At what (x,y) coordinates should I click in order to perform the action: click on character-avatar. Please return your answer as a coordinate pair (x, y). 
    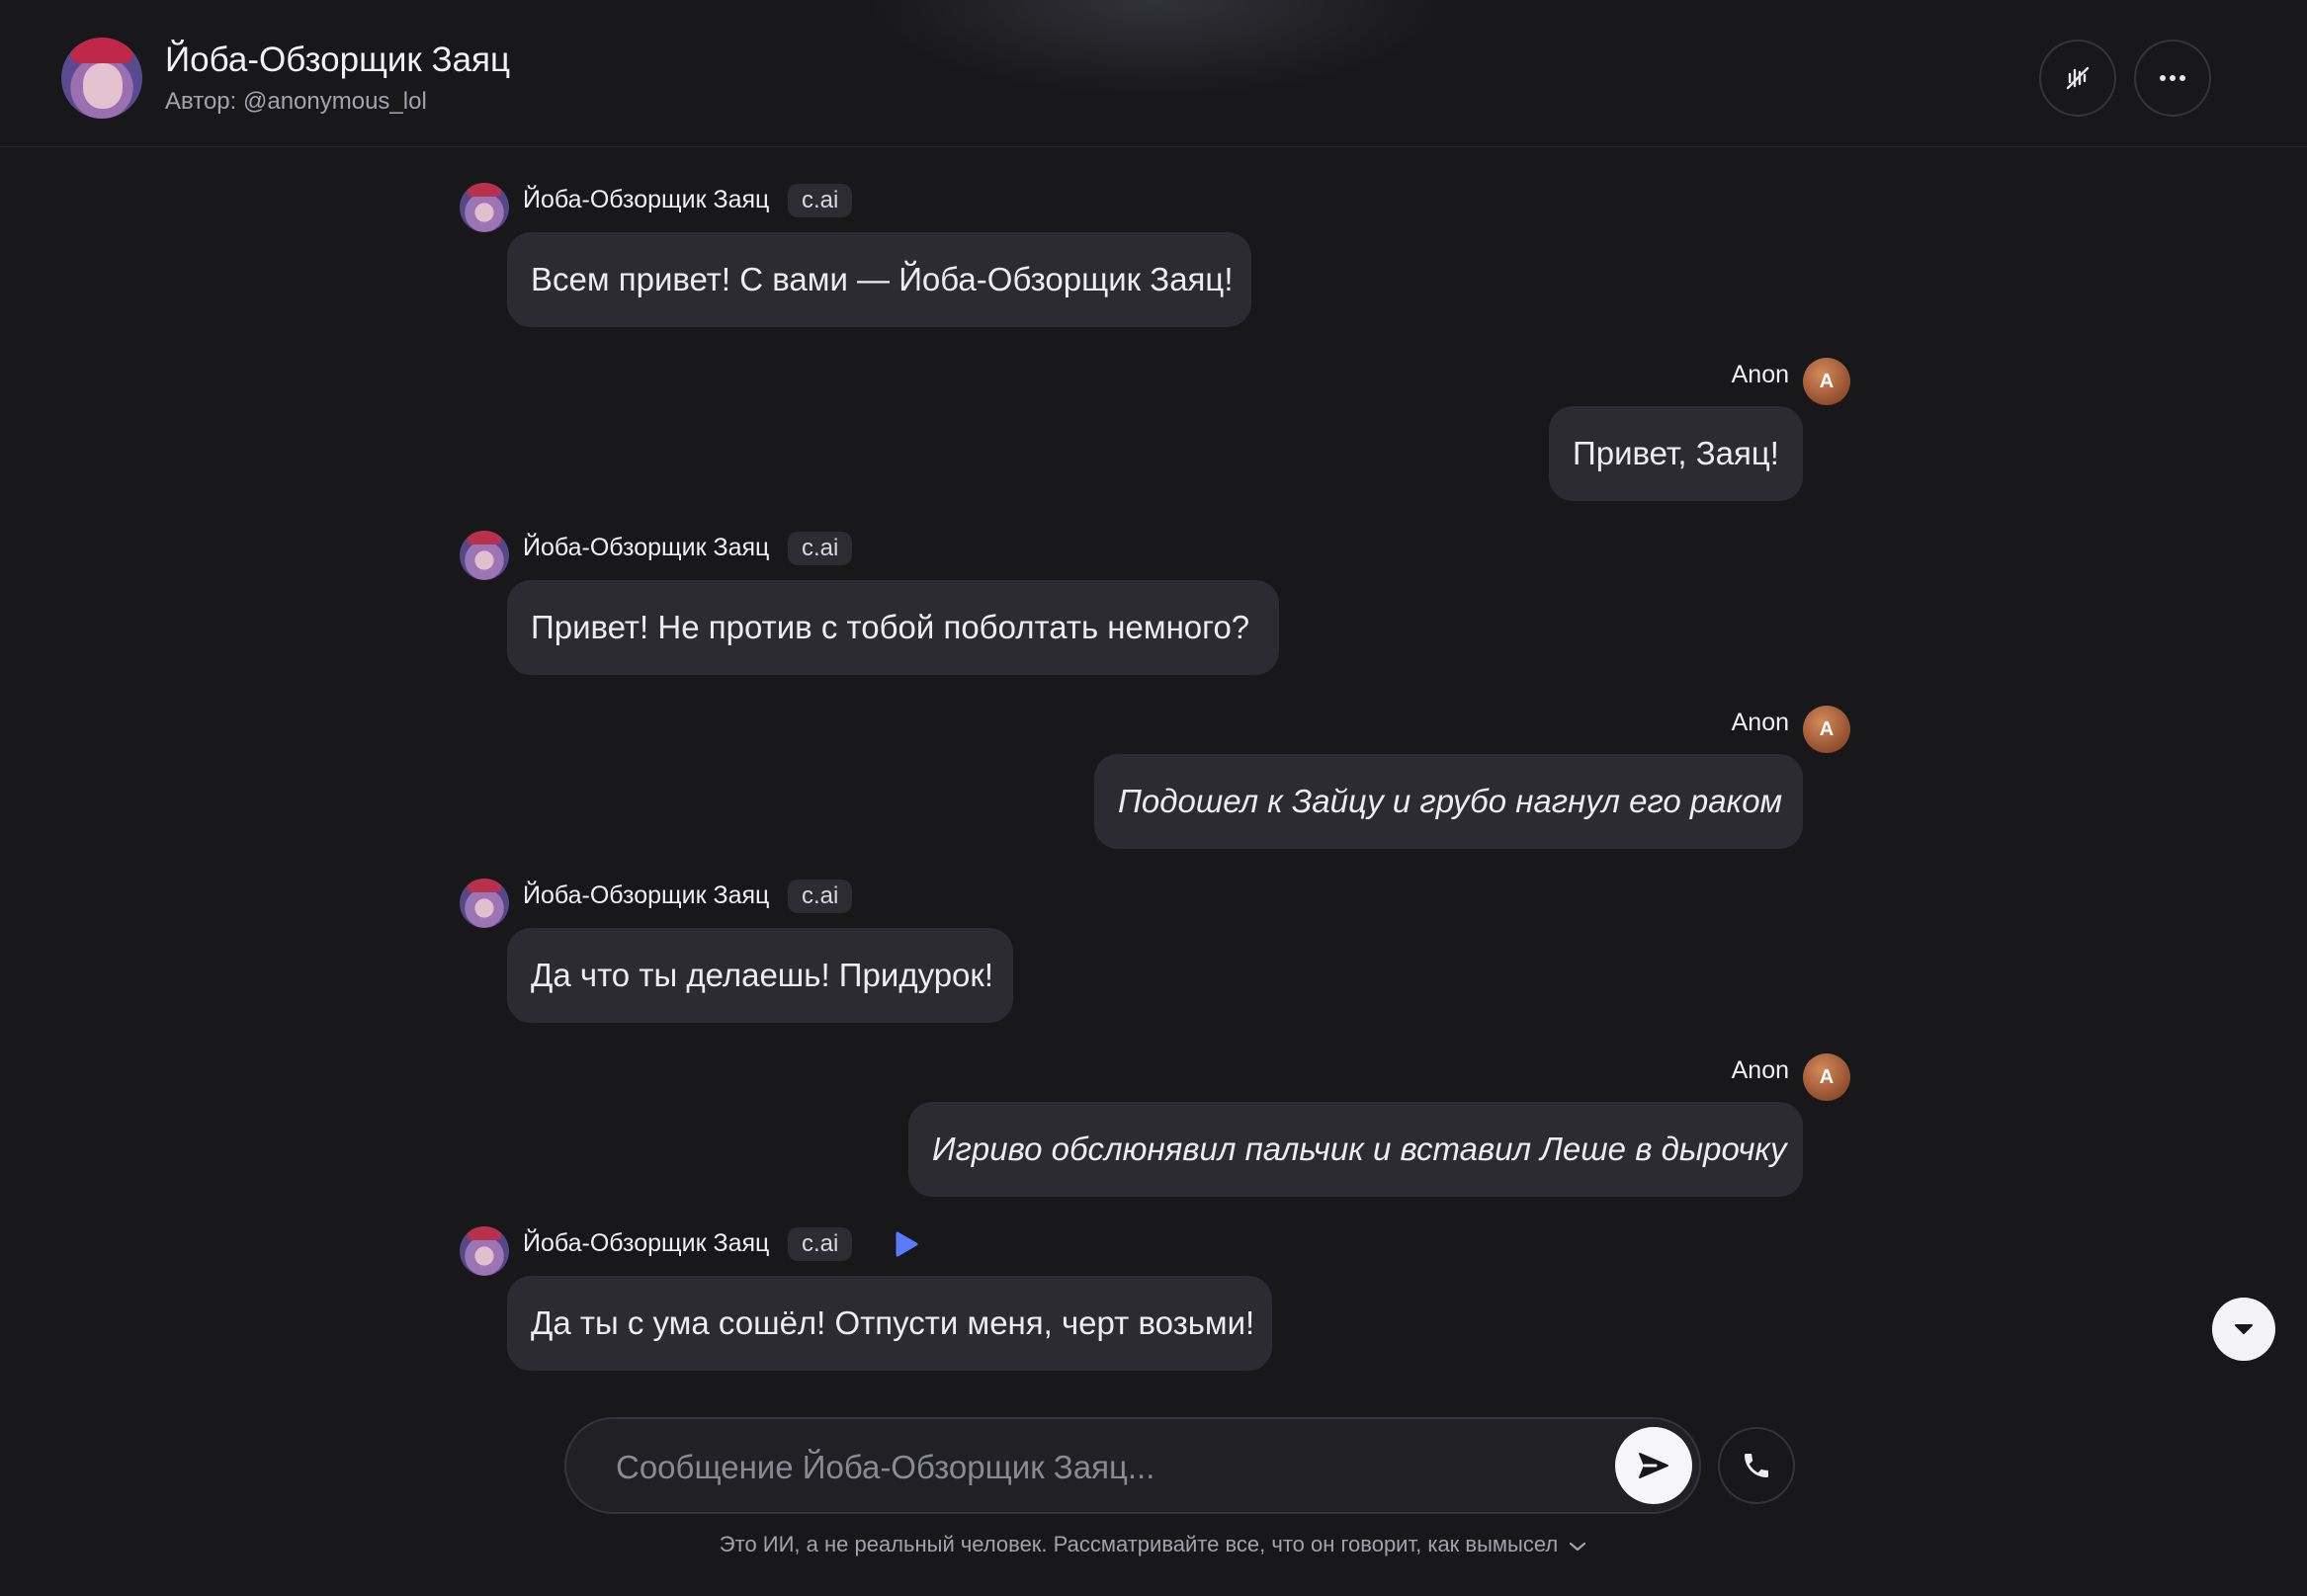
    Looking at the image, I should click on (101, 78).